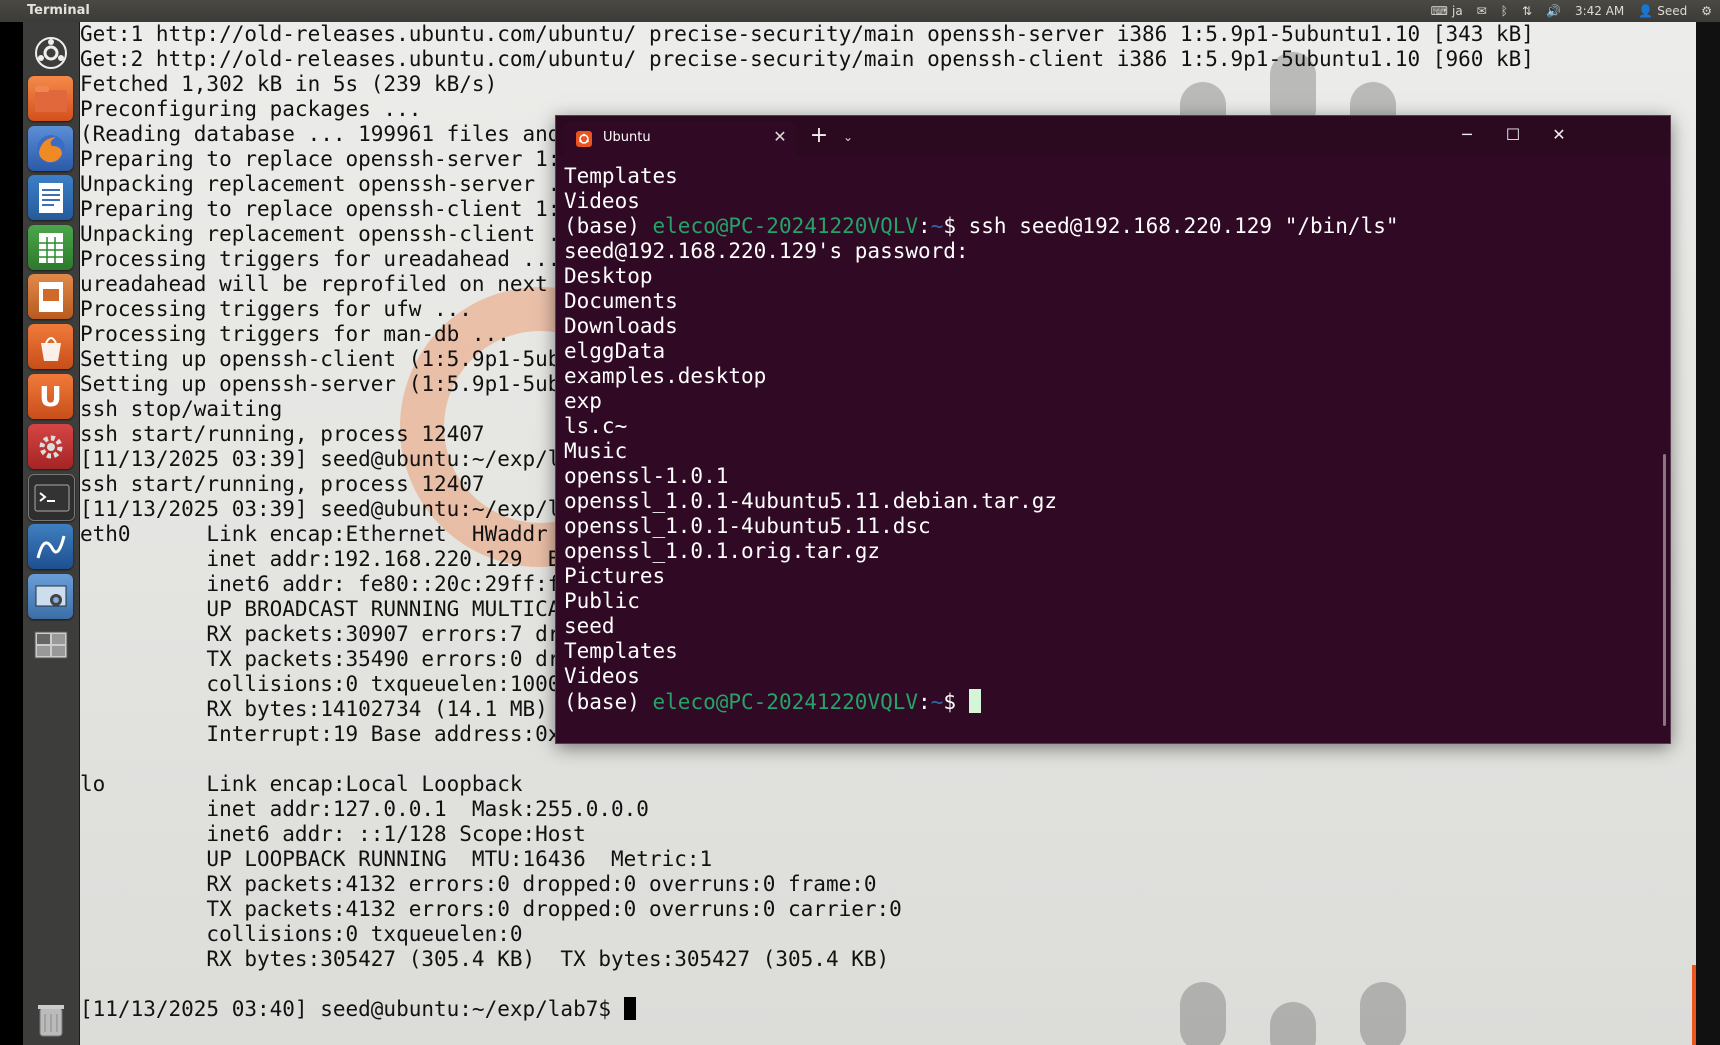 The height and width of the screenshot is (1045, 1720). What do you see at coordinates (621, 326) in the screenshot?
I see `output-line: Downloads` at bounding box center [621, 326].